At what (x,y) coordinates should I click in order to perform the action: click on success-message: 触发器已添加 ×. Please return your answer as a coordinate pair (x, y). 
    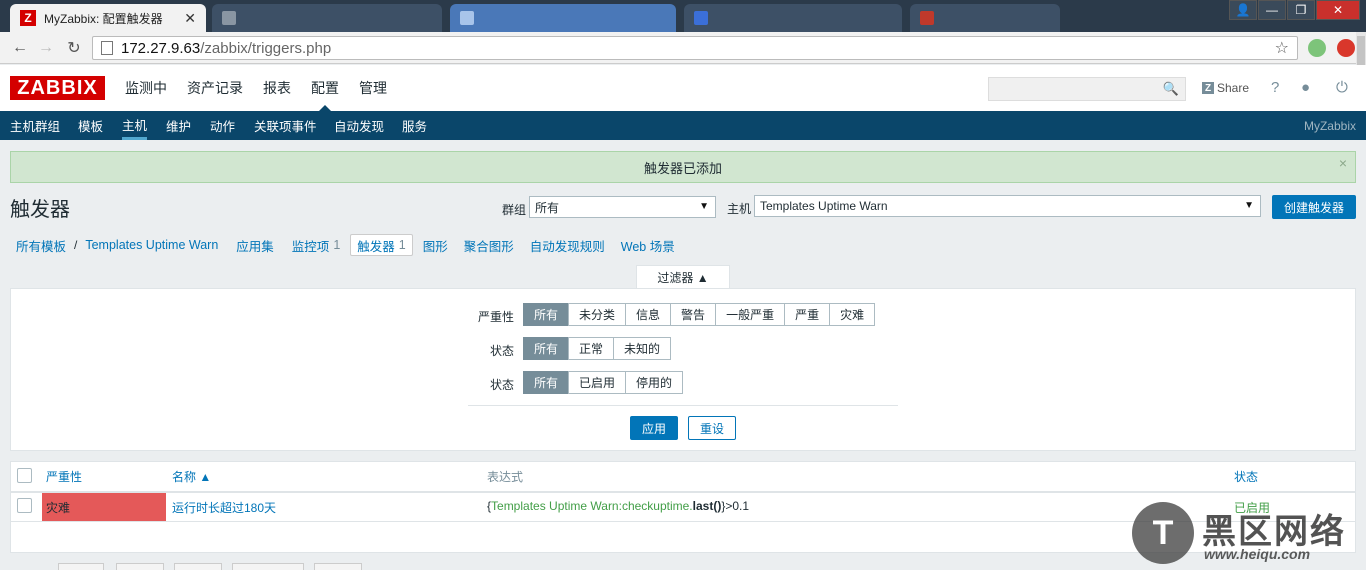
    Looking at the image, I should click on (683, 167).